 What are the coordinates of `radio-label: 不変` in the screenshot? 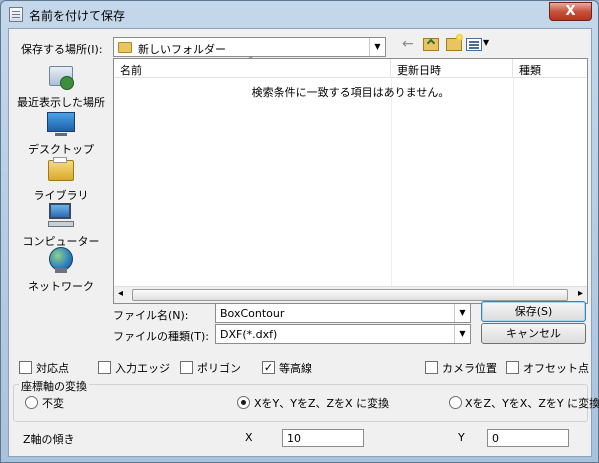 It's located at (53, 403).